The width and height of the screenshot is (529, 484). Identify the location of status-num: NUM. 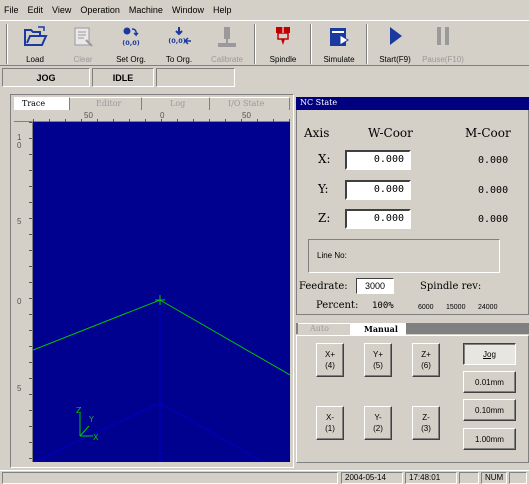
(494, 478).